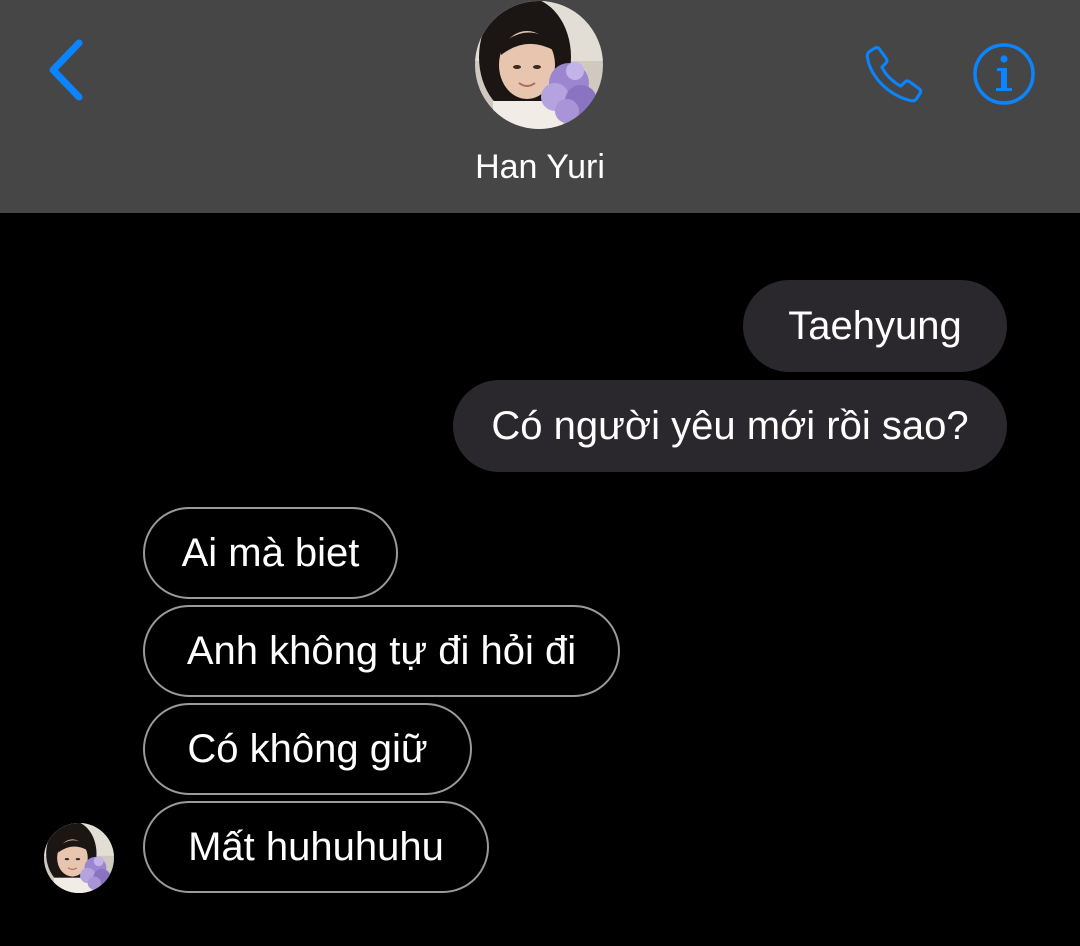 The image size is (1080, 946). I want to click on sender-avatar, so click(79, 858).